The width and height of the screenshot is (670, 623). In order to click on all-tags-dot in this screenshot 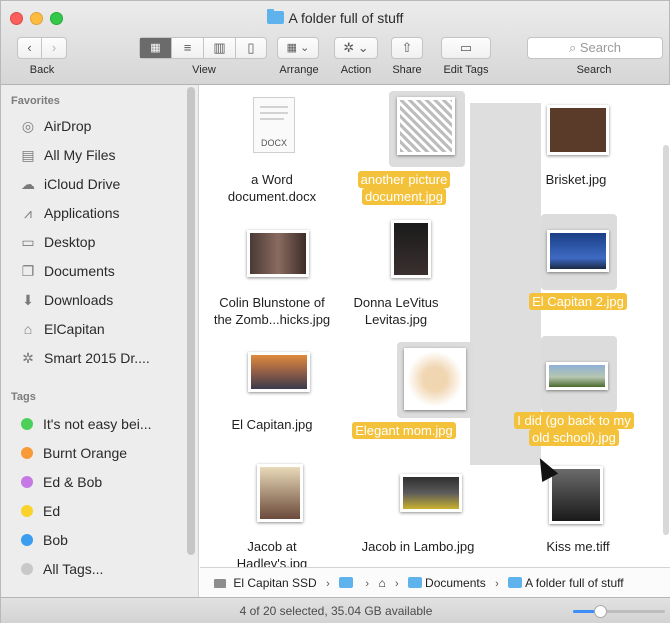, I will do `click(27, 569)`.